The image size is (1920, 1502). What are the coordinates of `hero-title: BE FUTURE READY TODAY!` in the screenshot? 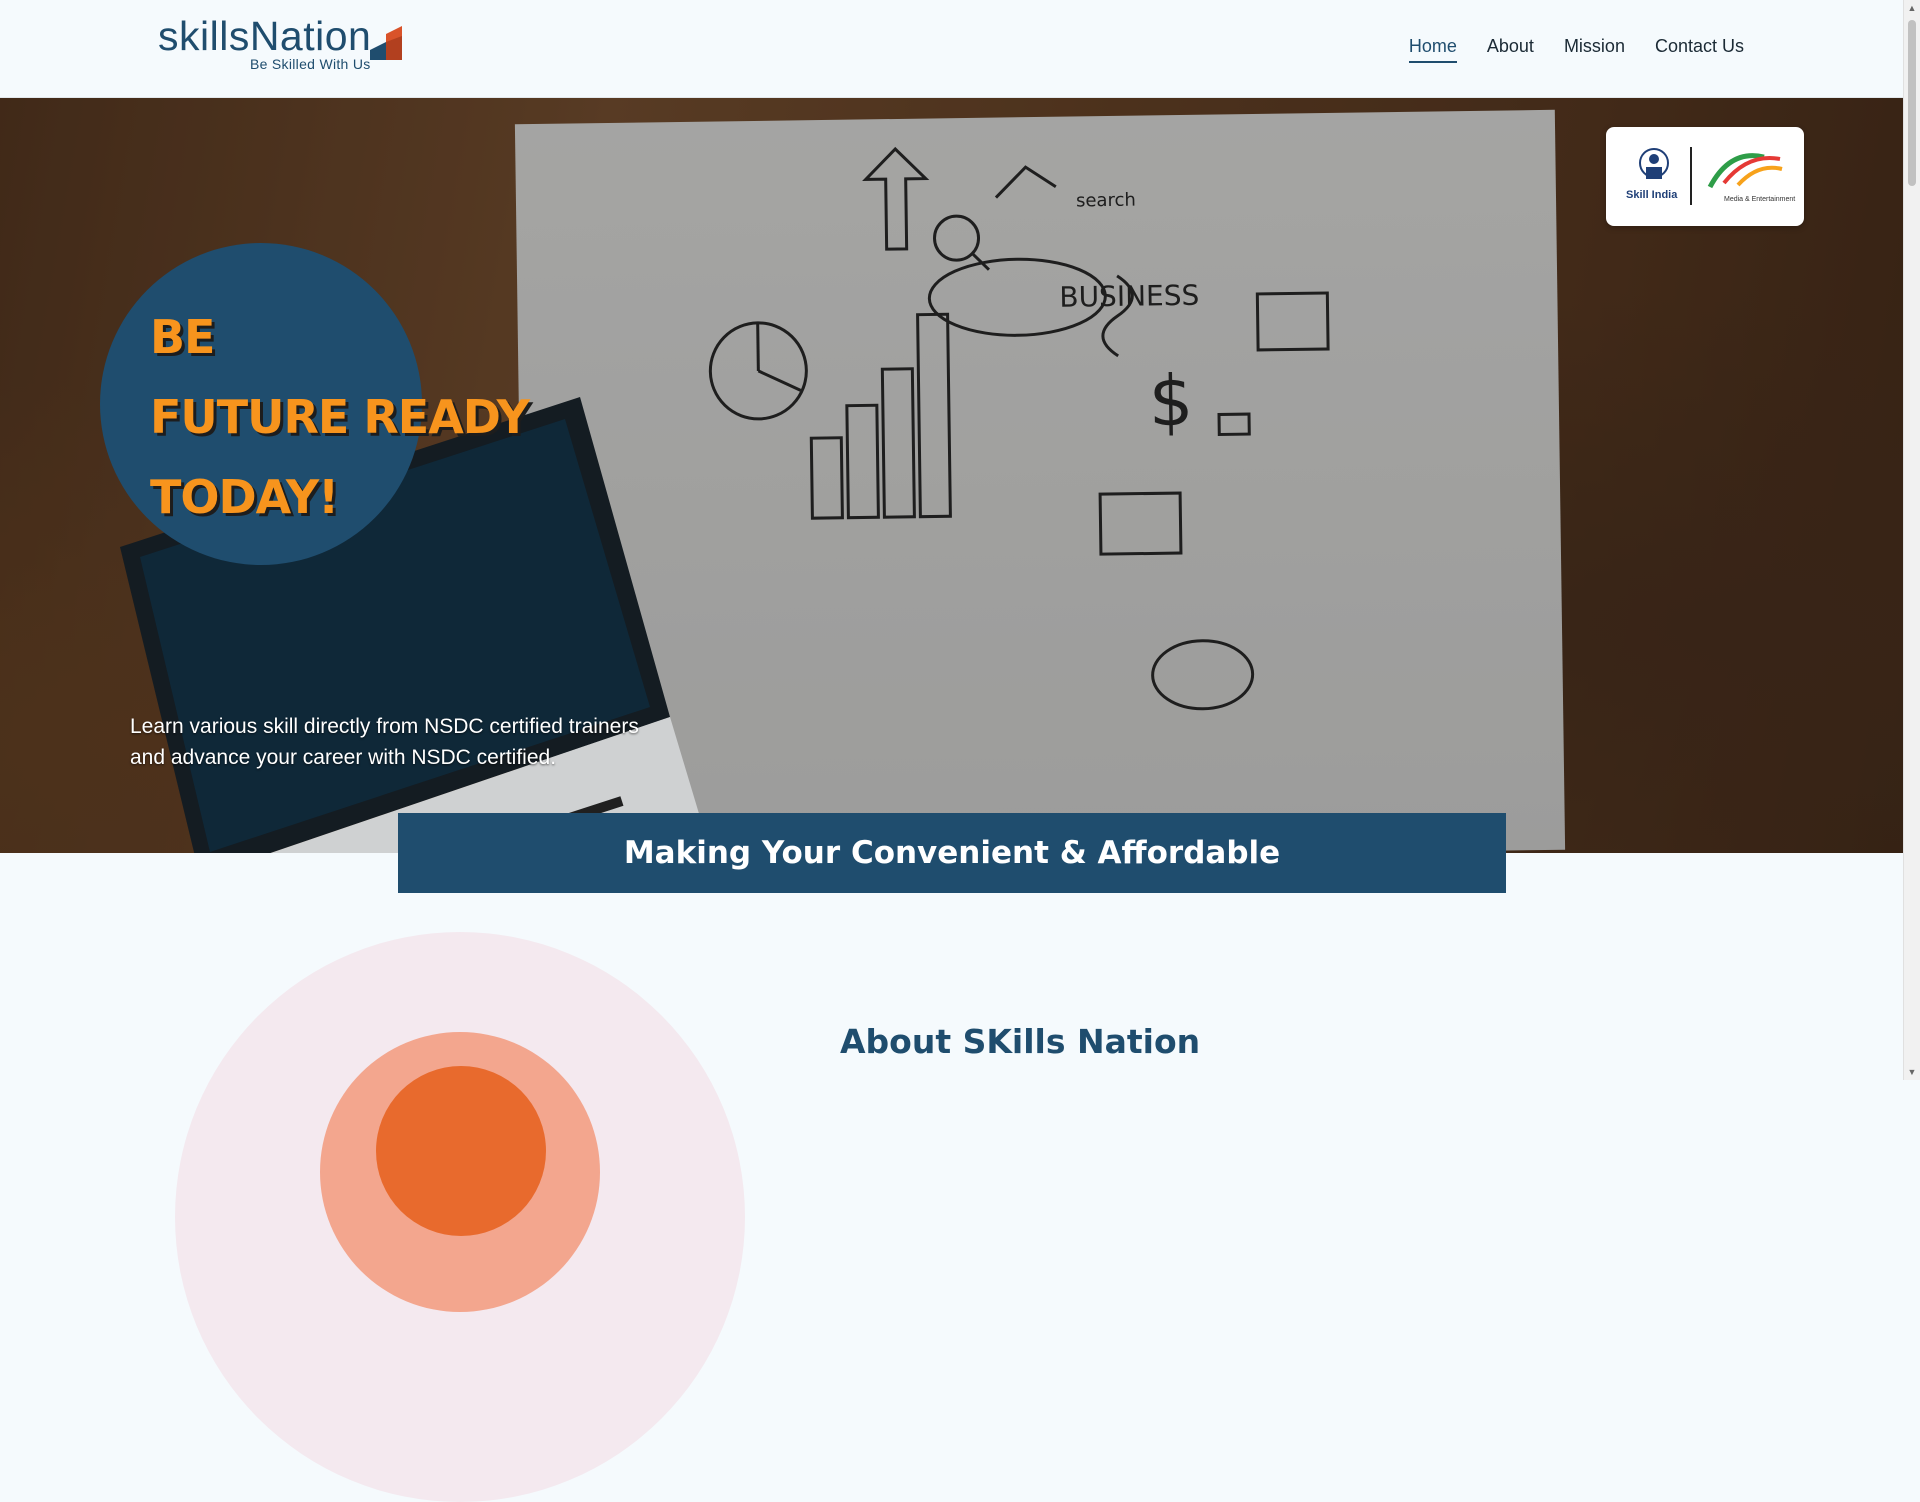 It's located at (340, 417).